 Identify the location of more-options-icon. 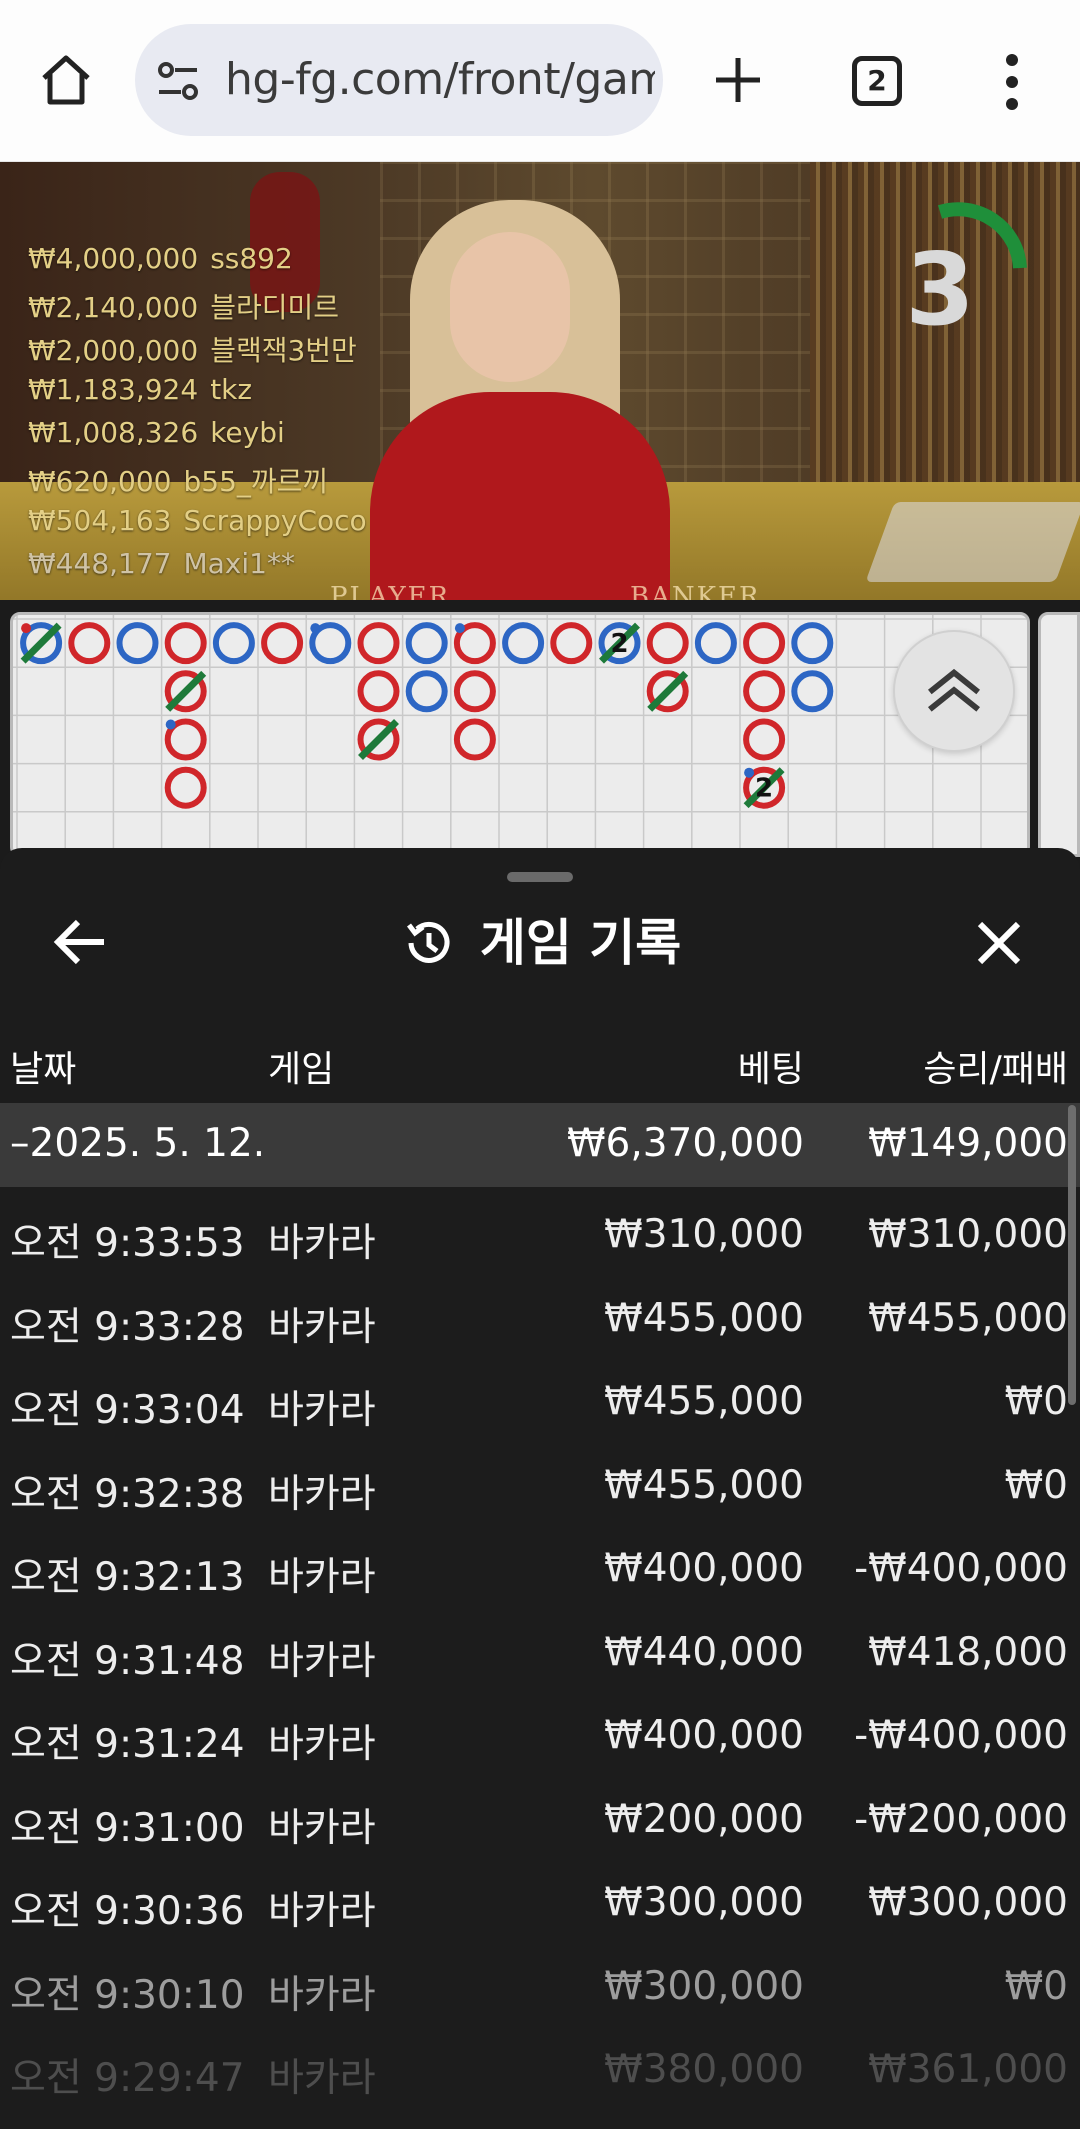
(1012, 82).